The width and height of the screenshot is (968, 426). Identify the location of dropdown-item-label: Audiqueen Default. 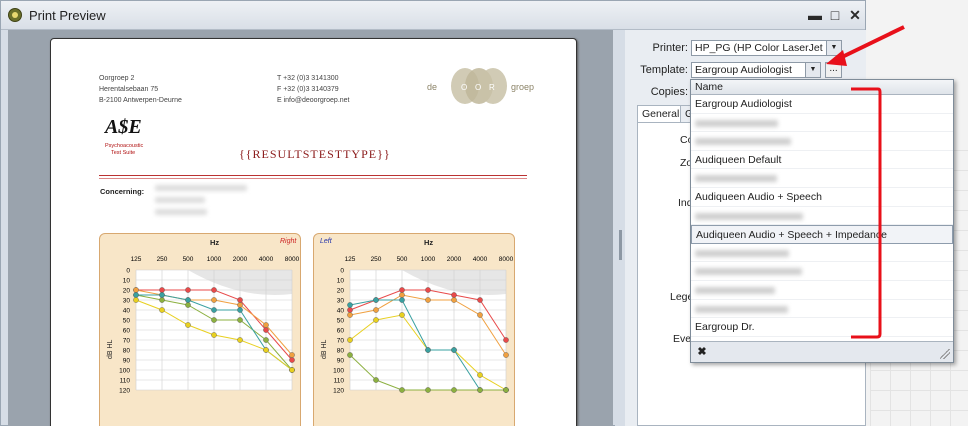
(738, 159).